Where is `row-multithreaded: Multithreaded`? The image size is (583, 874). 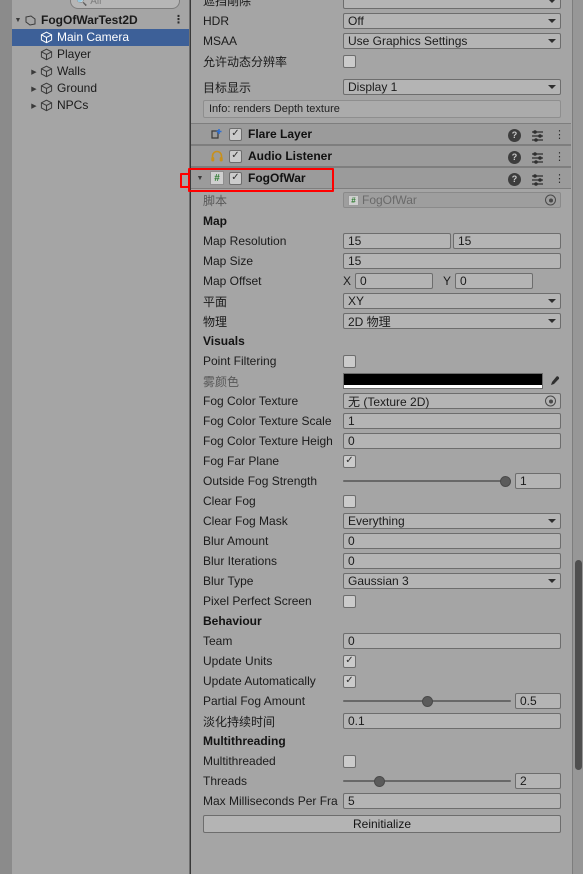
row-multithreaded: Multithreaded is located at coordinates (381, 761).